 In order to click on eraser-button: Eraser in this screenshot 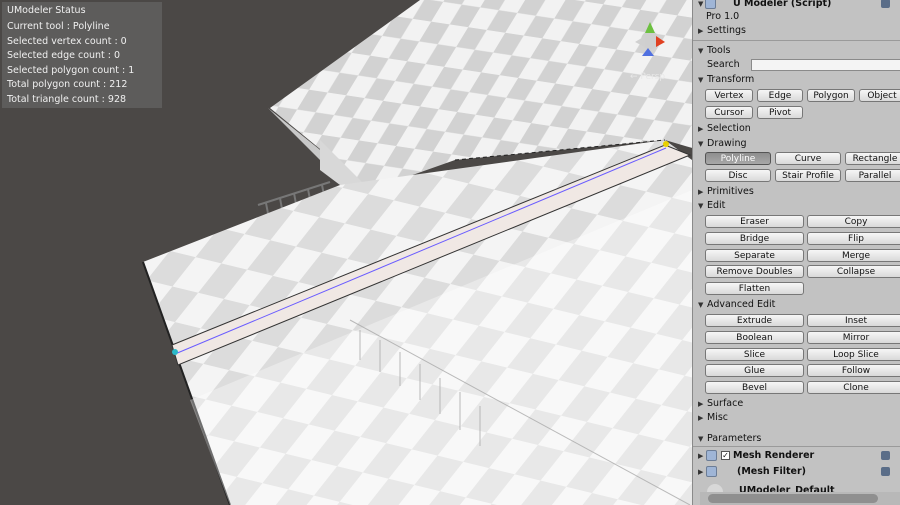, I will do `click(754, 221)`.